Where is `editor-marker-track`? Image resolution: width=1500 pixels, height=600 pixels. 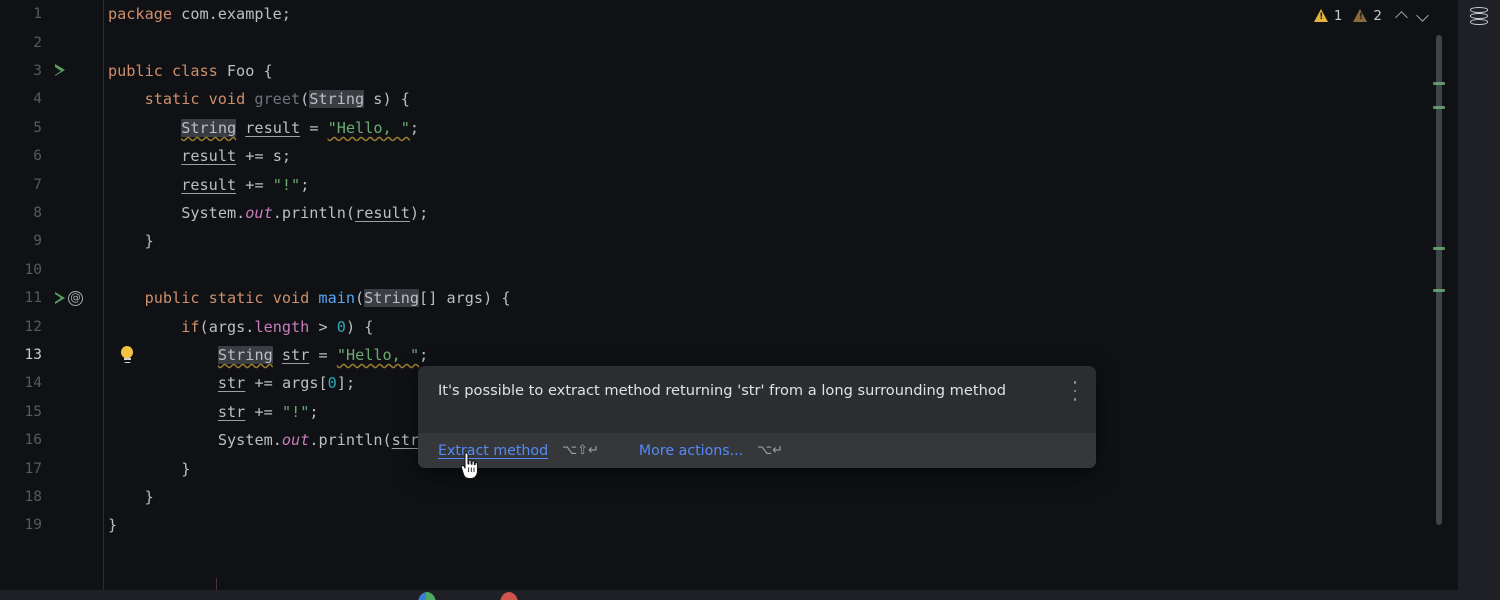
editor-marker-track is located at coordinates (1439, 295).